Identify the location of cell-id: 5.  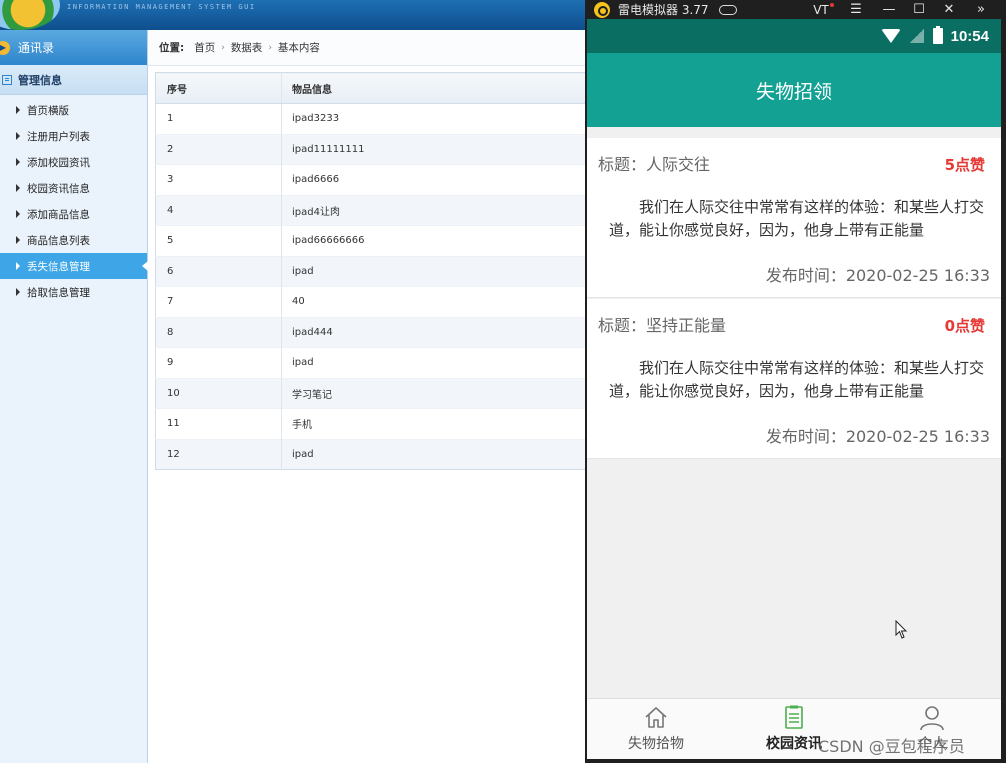
(218, 240).